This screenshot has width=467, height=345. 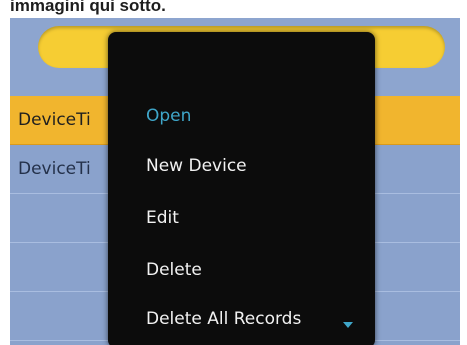 What do you see at coordinates (223, 319) in the screenshot?
I see `menu-item-delete-all-records: Delete All Records` at bounding box center [223, 319].